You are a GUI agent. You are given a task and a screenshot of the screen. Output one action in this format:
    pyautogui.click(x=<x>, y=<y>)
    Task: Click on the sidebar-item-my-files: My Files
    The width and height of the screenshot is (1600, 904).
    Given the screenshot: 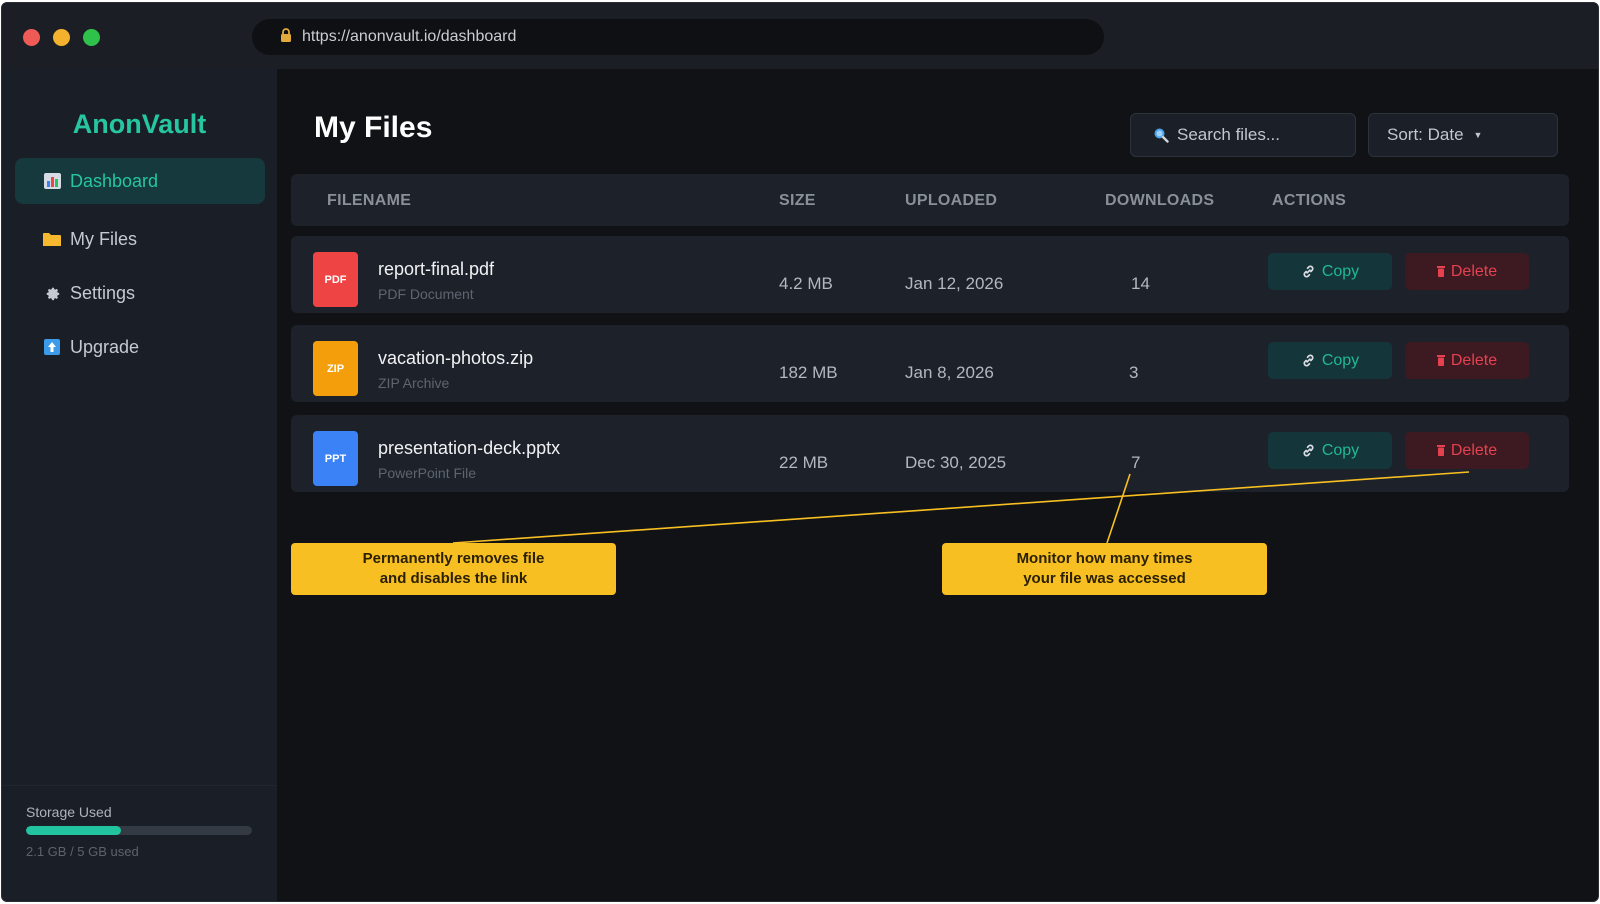 What is the action you would take?
    pyautogui.click(x=140, y=239)
    